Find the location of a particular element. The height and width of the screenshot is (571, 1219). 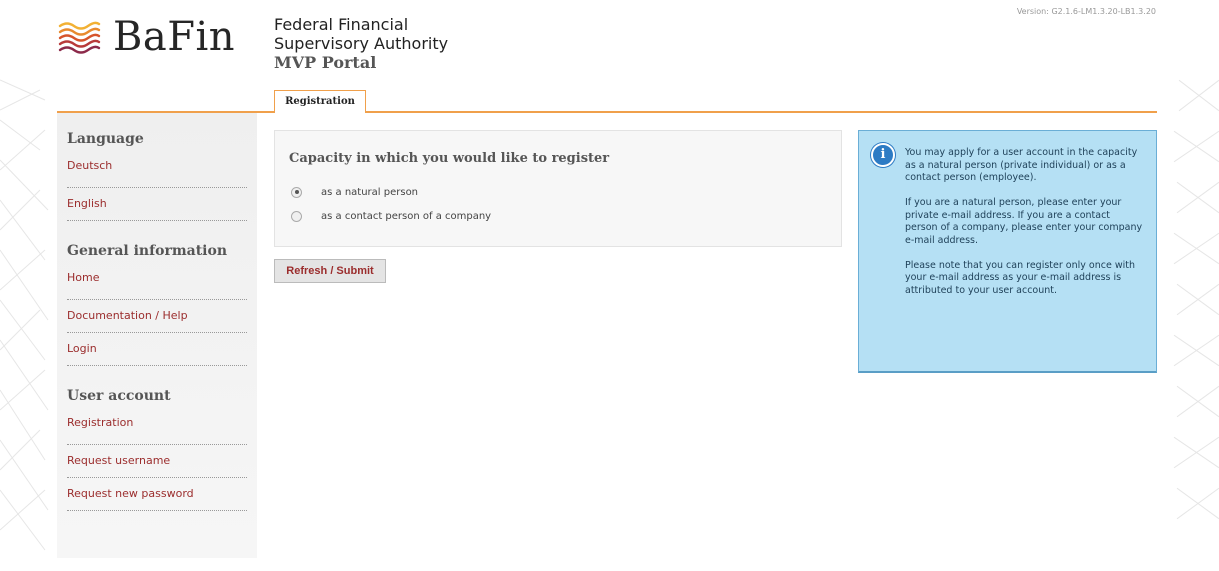

logo-text: BaFin is located at coordinates (174, 37).